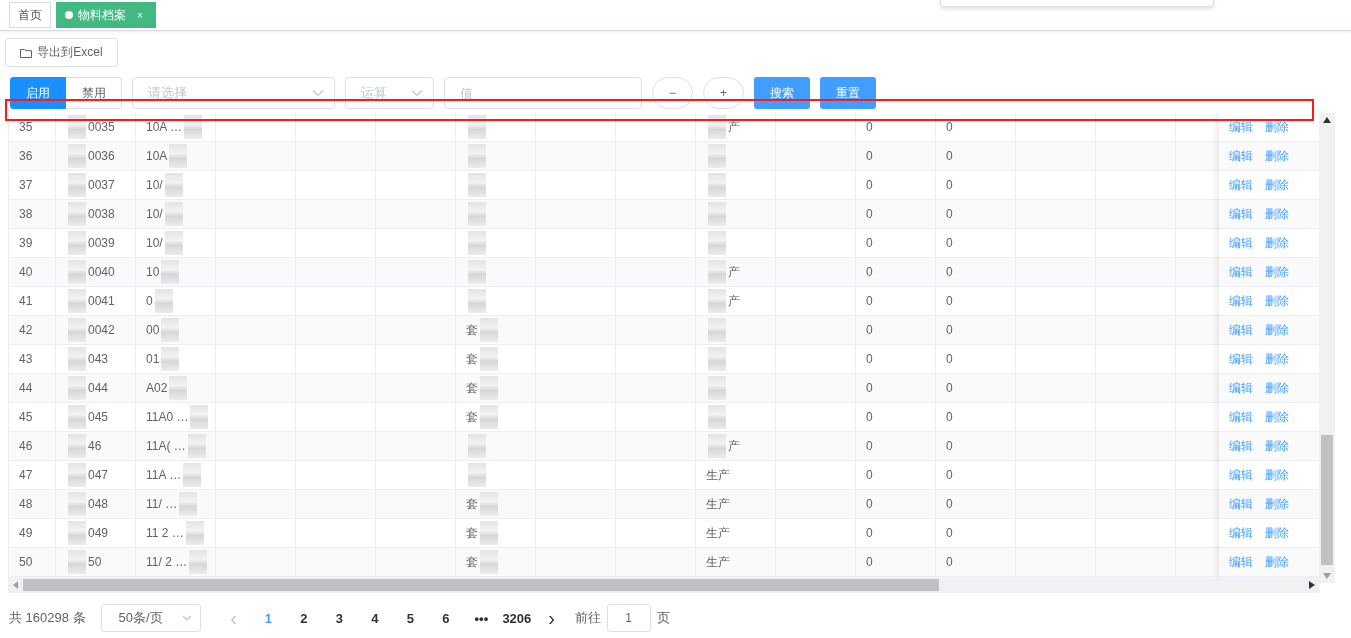 This screenshot has height=638, width=1351. Describe the element at coordinates (848, 93) in the screenshot. I see `reset-button: 重置` at that location.